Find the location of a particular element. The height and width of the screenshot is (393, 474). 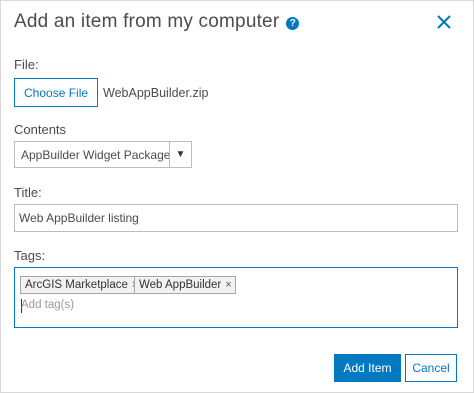

cancel-button: Cancel is located at coordinates (431, 368).